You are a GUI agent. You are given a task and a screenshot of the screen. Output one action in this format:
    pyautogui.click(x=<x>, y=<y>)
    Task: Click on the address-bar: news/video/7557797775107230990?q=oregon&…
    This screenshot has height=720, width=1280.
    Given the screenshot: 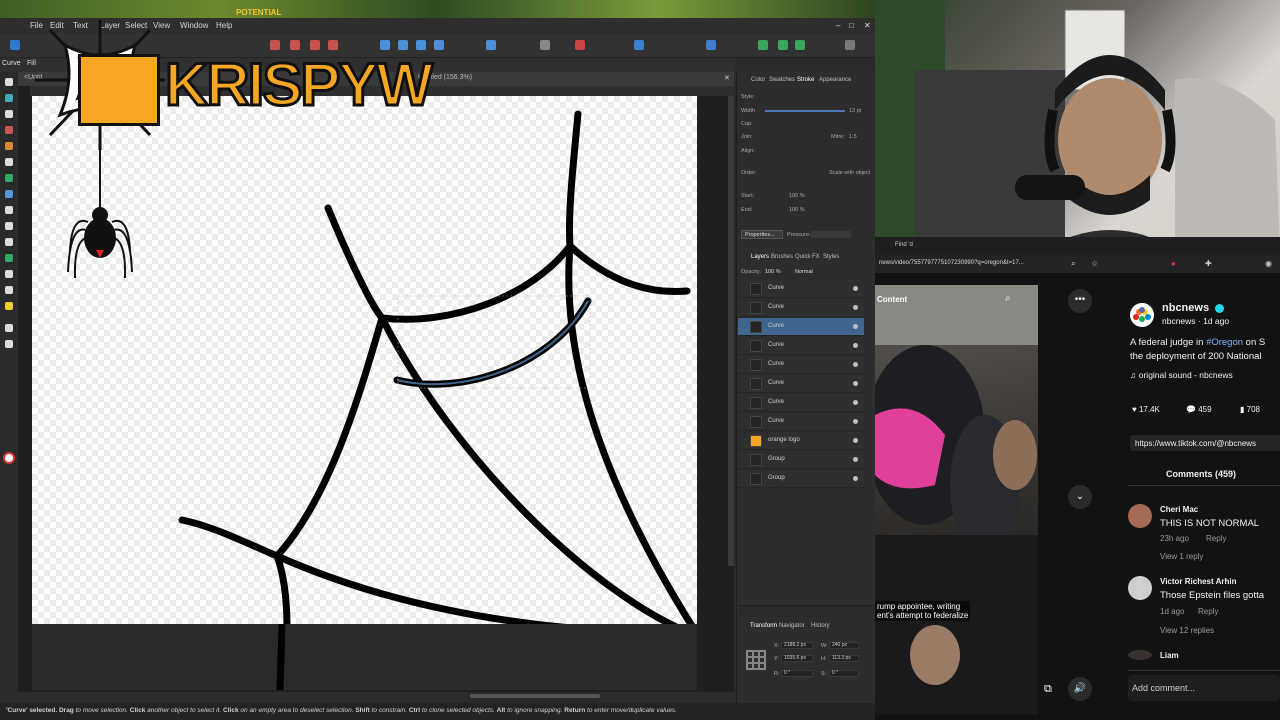 What is the action you would take?
    pyautogui.click(x=1077, y=264)
    